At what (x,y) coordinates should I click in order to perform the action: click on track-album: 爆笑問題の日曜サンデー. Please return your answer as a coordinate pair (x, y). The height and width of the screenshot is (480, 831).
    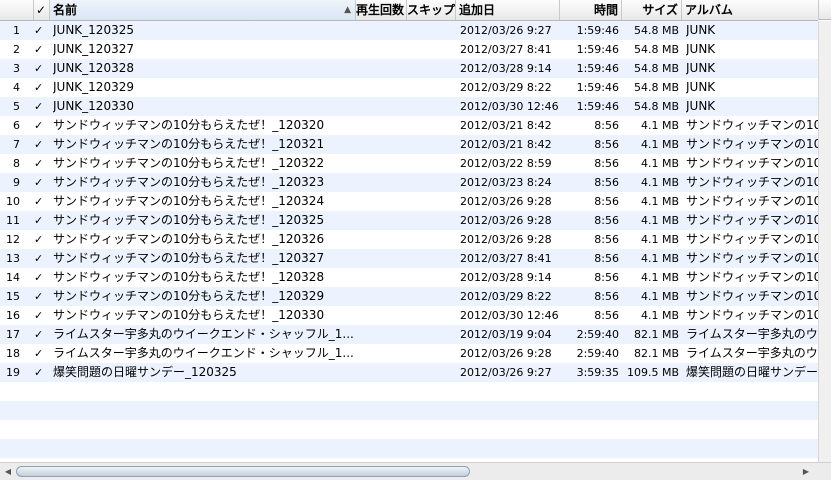
    Looking at the image, I should click on (752, 372).